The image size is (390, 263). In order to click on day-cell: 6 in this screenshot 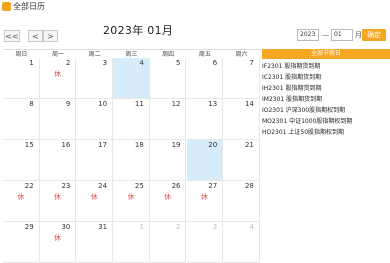, I will do `click(205, 78)`.